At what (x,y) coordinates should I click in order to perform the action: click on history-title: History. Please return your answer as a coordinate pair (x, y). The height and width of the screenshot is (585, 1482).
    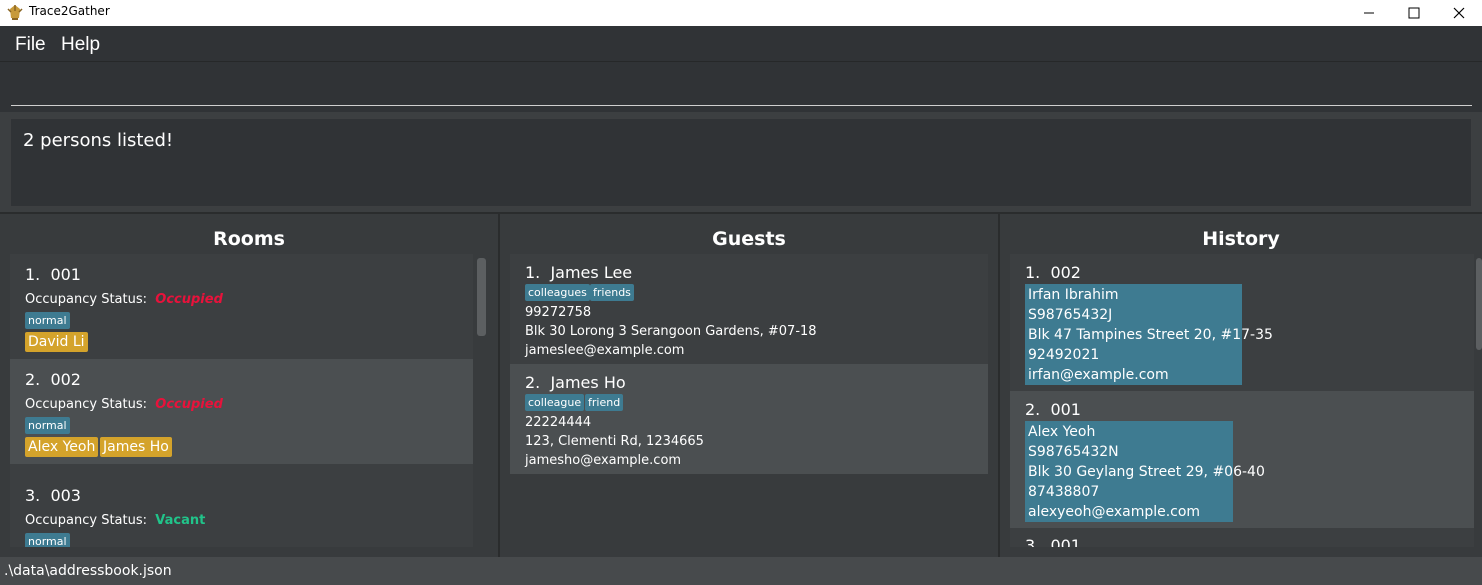
    Looking at the image, I should click on (1241, 239).